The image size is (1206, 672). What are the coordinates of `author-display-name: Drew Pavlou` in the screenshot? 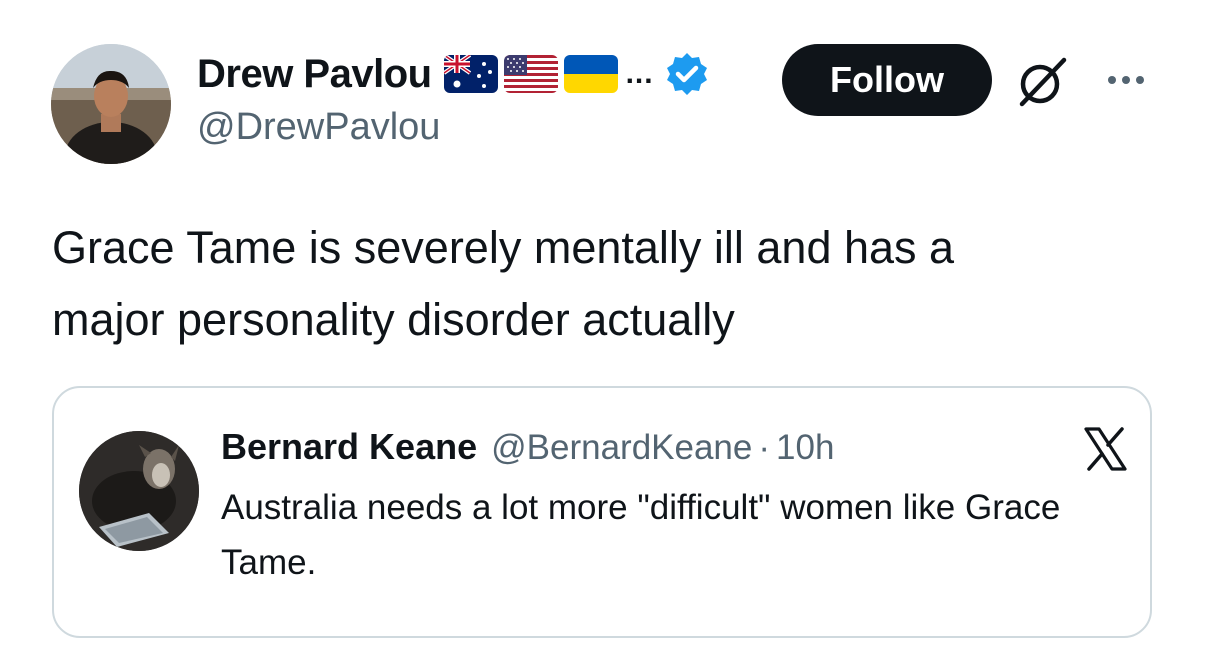 It's located at (314, 74).